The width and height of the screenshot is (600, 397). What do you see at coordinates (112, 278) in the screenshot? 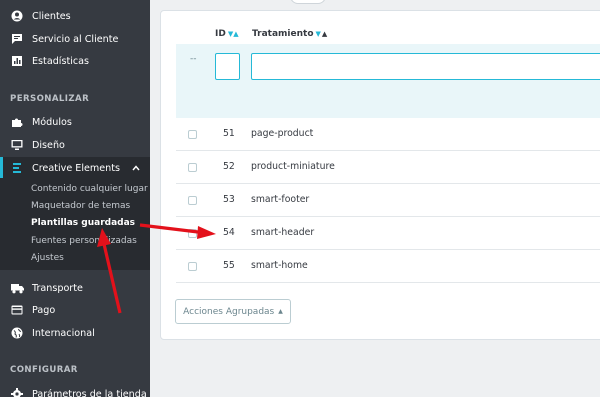
I see `arrow-to-plantillas` at bounding box center [112, 278].